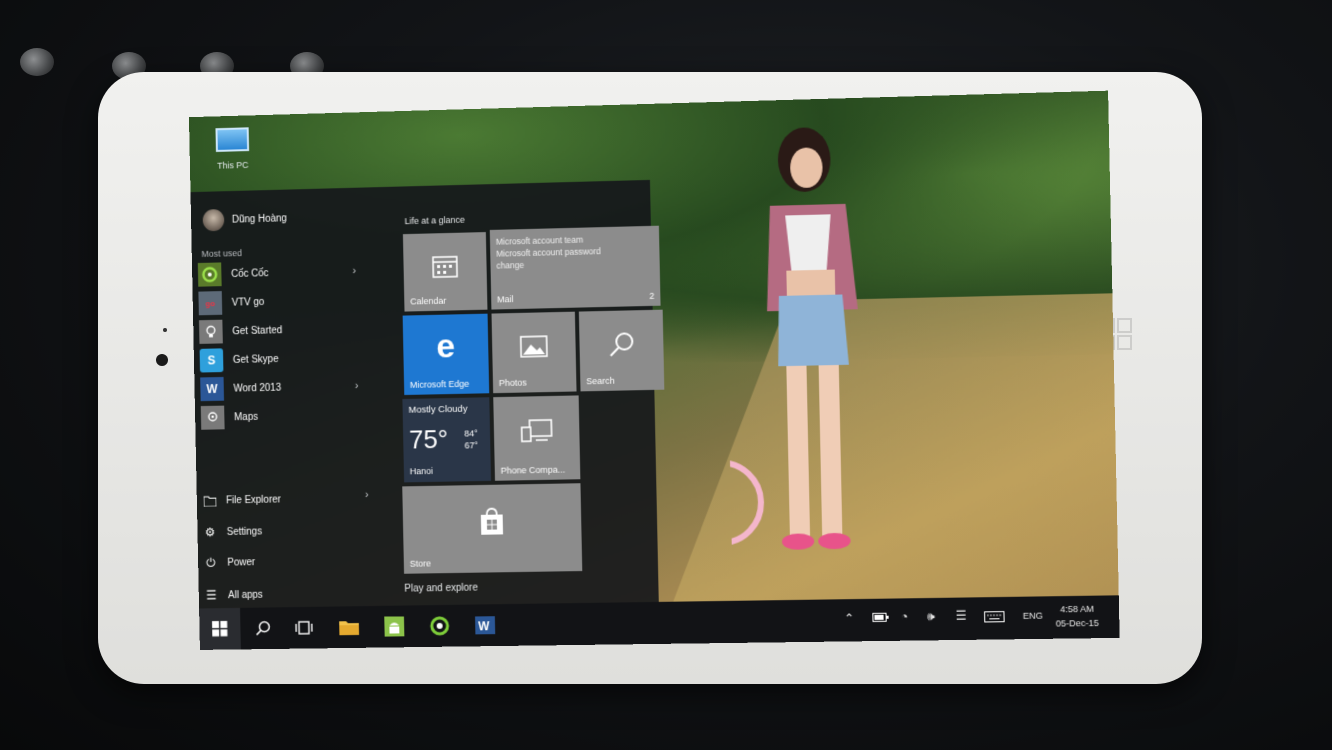  Describe the element at coordinates (849, 618) in the screenshot. I see `show-hidden-icons-chevron: ⌃` at that location.